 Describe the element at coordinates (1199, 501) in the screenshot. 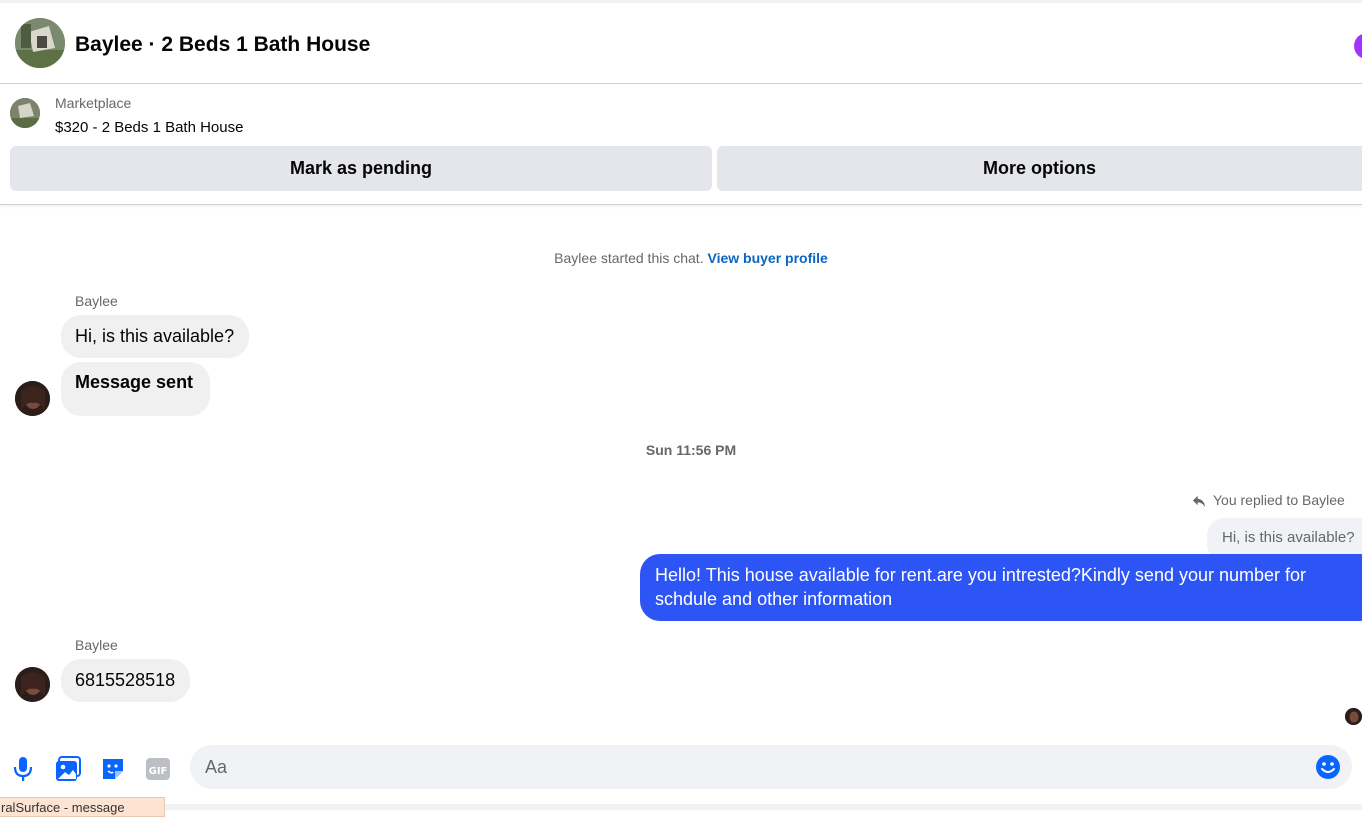

I see `reply-icon` at that location.